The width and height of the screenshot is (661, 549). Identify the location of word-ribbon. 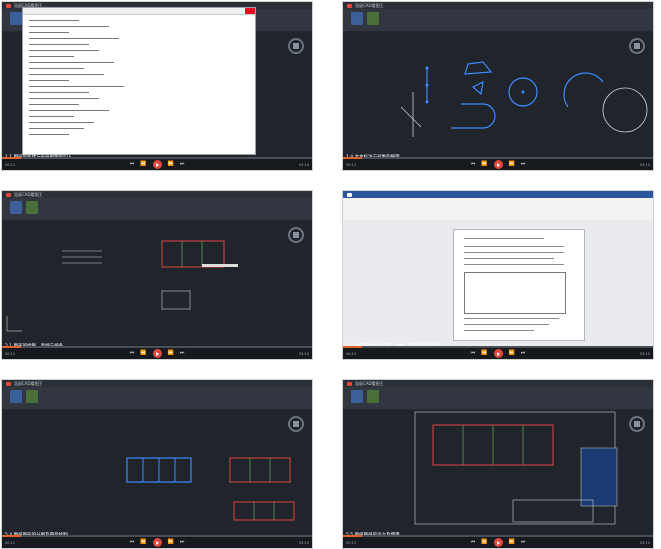
(498, 209).